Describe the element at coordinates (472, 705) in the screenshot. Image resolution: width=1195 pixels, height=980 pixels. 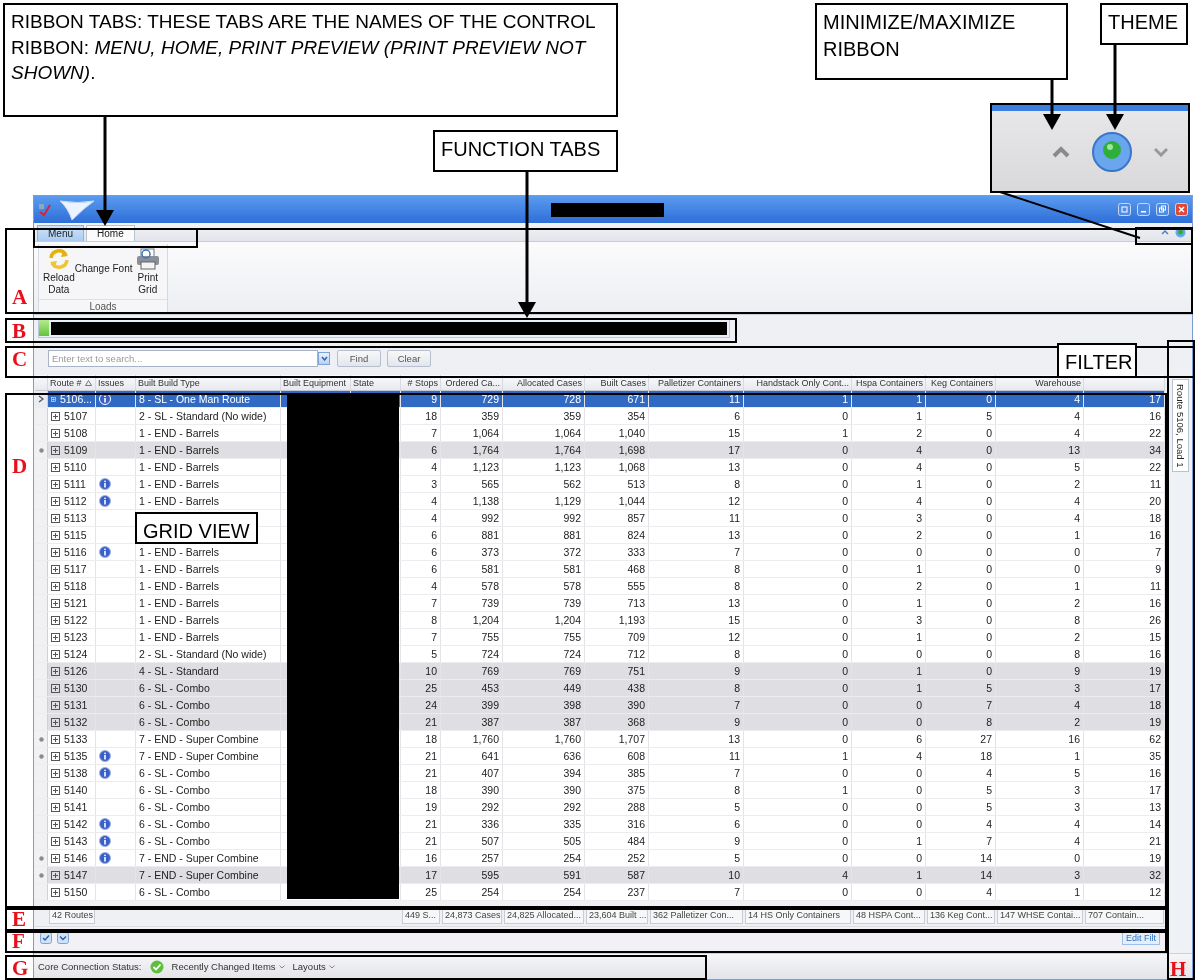
I see `table-cell: 399` at that location.